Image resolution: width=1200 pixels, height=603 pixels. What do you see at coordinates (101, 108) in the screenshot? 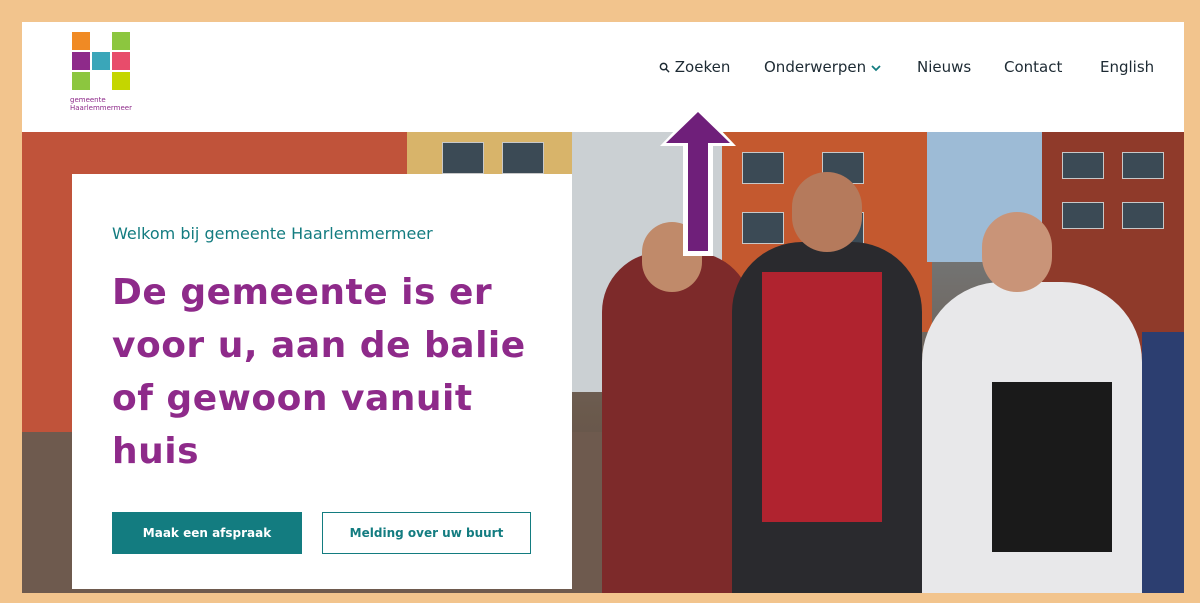
I see `logo-line-2: Haarlemmermeer` at bounding box center [101, 108].